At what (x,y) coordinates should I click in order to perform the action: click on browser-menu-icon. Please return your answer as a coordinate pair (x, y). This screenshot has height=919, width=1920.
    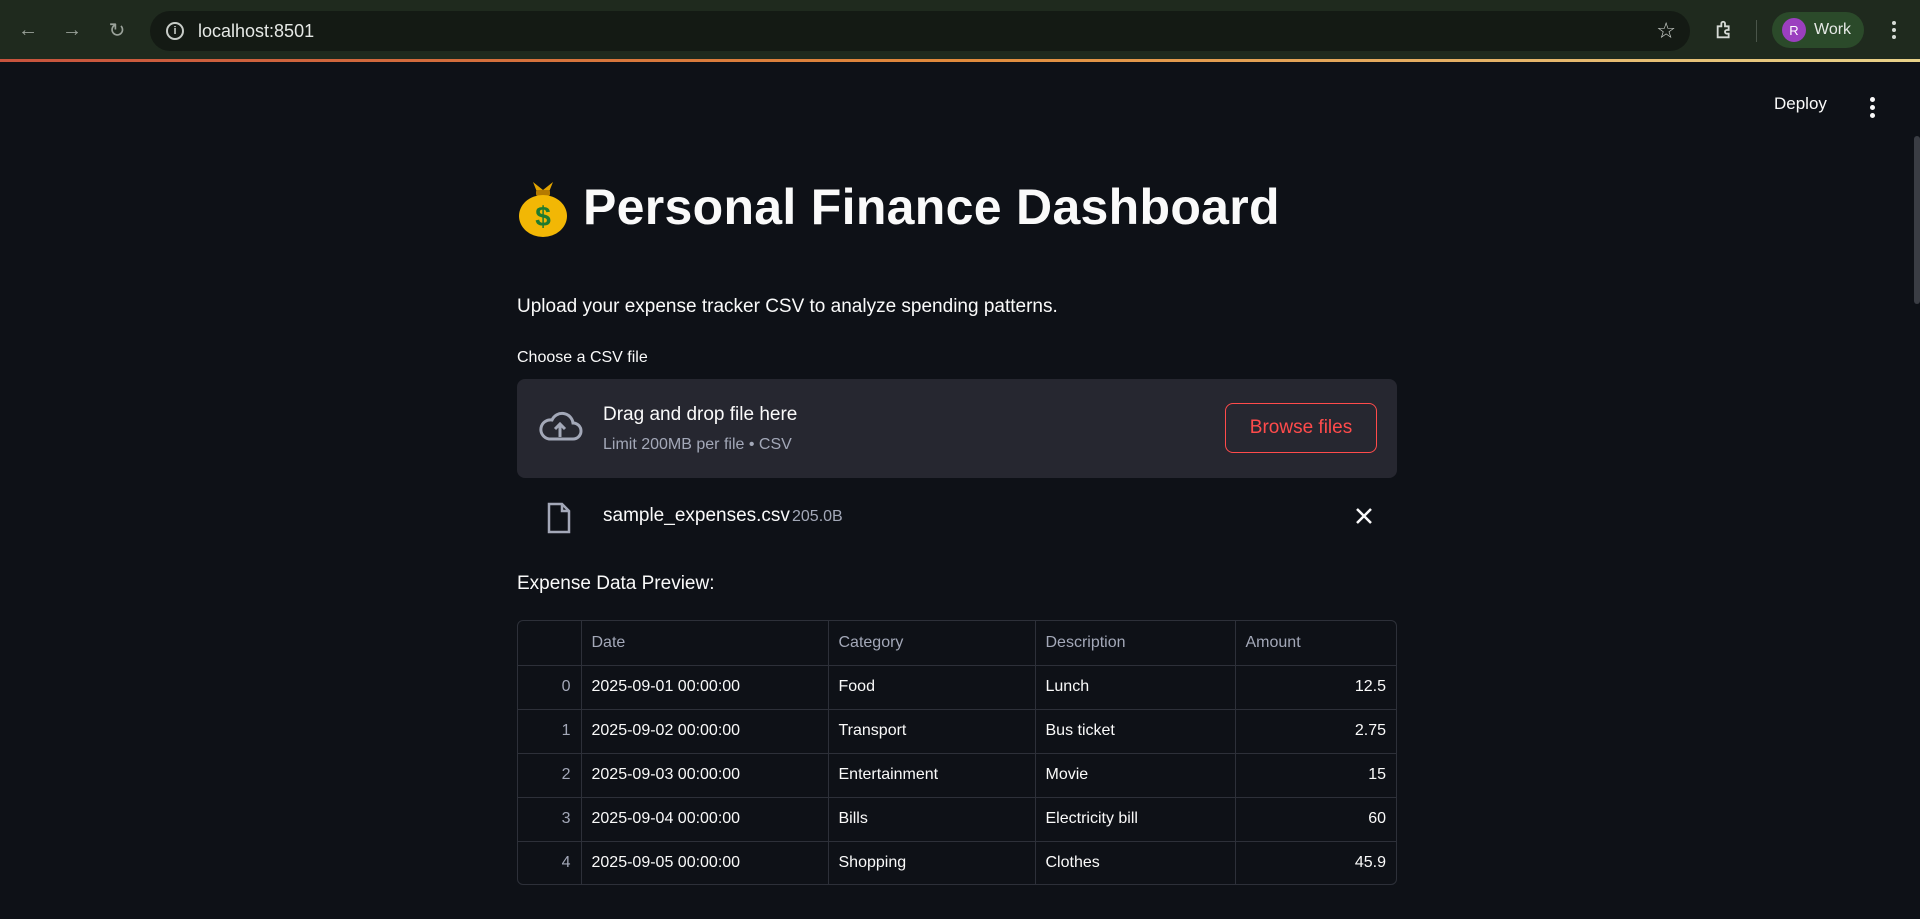
    Looking at the image, I should click on (1894, 30).